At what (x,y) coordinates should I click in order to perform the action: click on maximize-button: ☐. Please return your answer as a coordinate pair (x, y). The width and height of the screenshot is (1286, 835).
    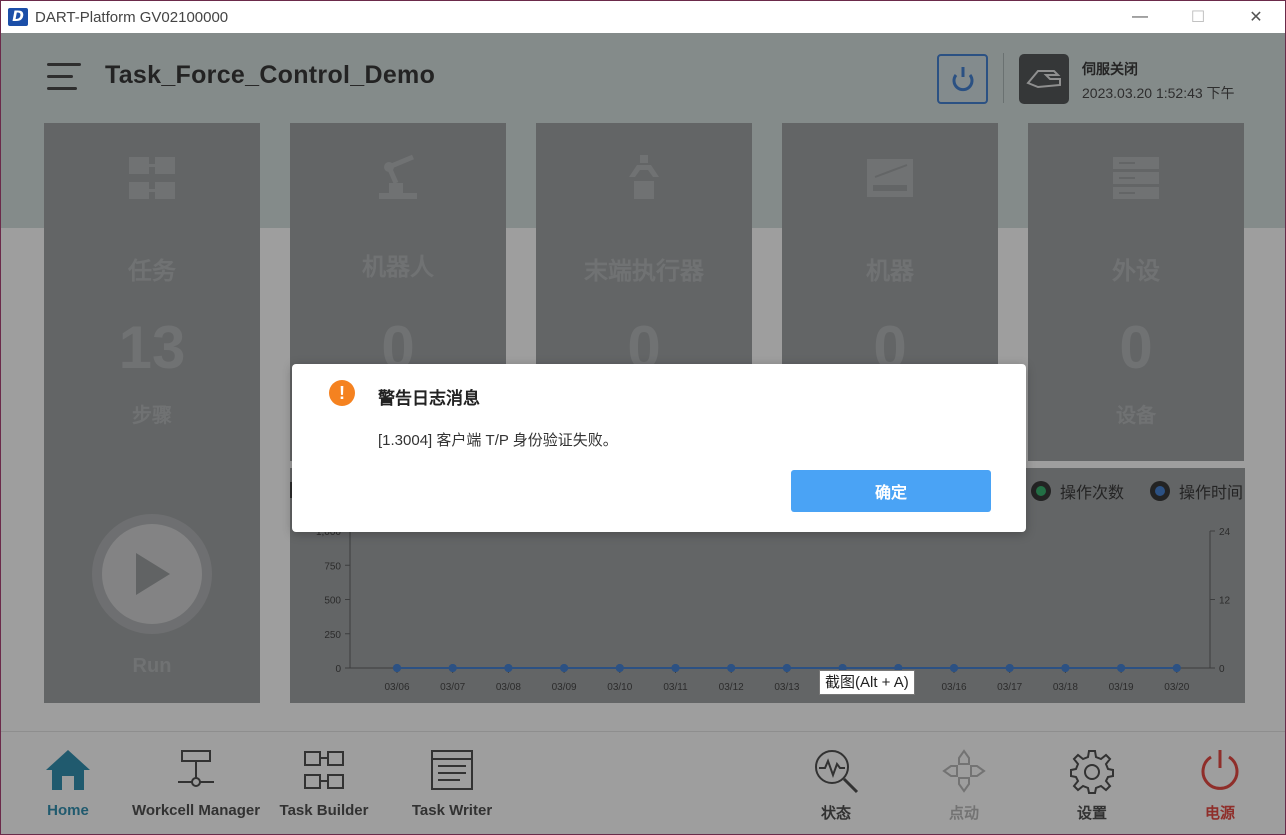
    Looking at the image, I should click on (1198, 17).